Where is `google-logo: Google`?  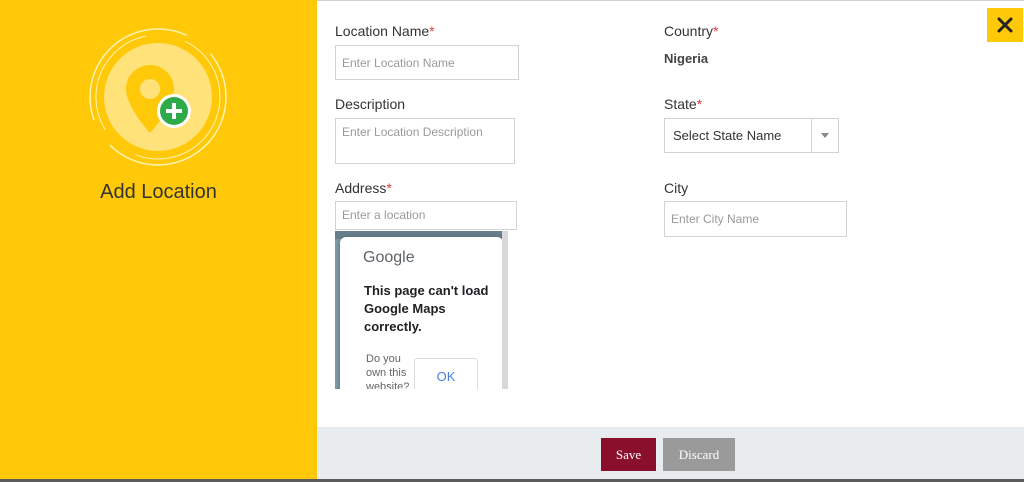
google-logo: Google is located at coordinates (389, 257).